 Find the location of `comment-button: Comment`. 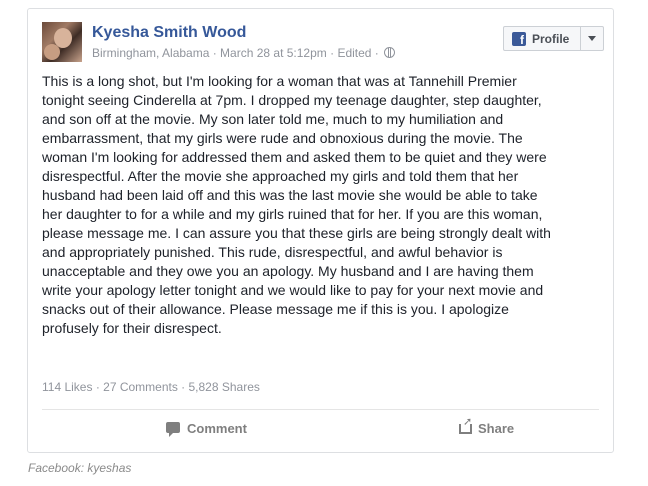

comment-button: Comment is located at coordinates (206, 429).